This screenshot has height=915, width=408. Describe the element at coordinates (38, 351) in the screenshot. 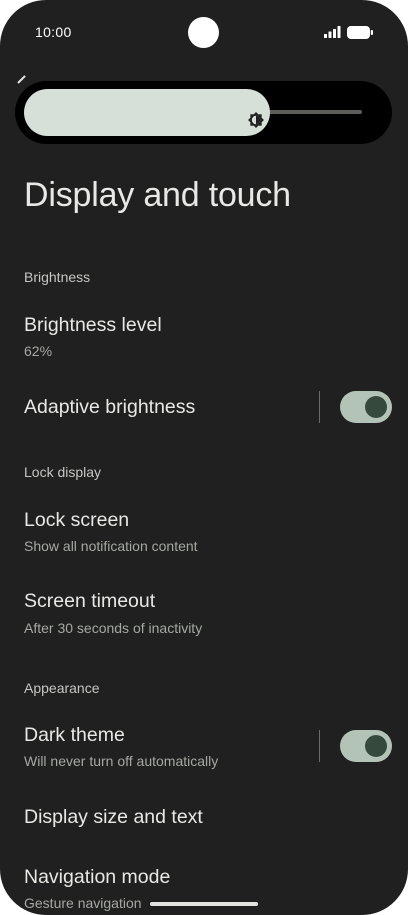

I see `brightness-level-value: 62%` at that location.